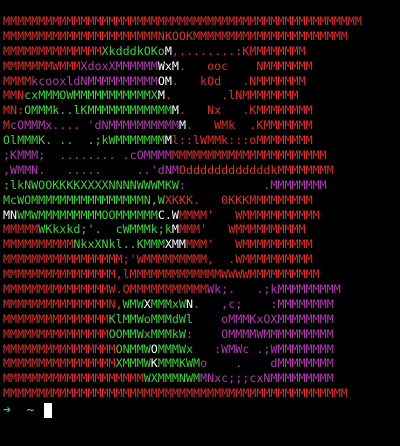 The height and width of the screenshot is (446, 400). I want to click on art-segment: o . dMMMMMMMM, so click(267, 363).